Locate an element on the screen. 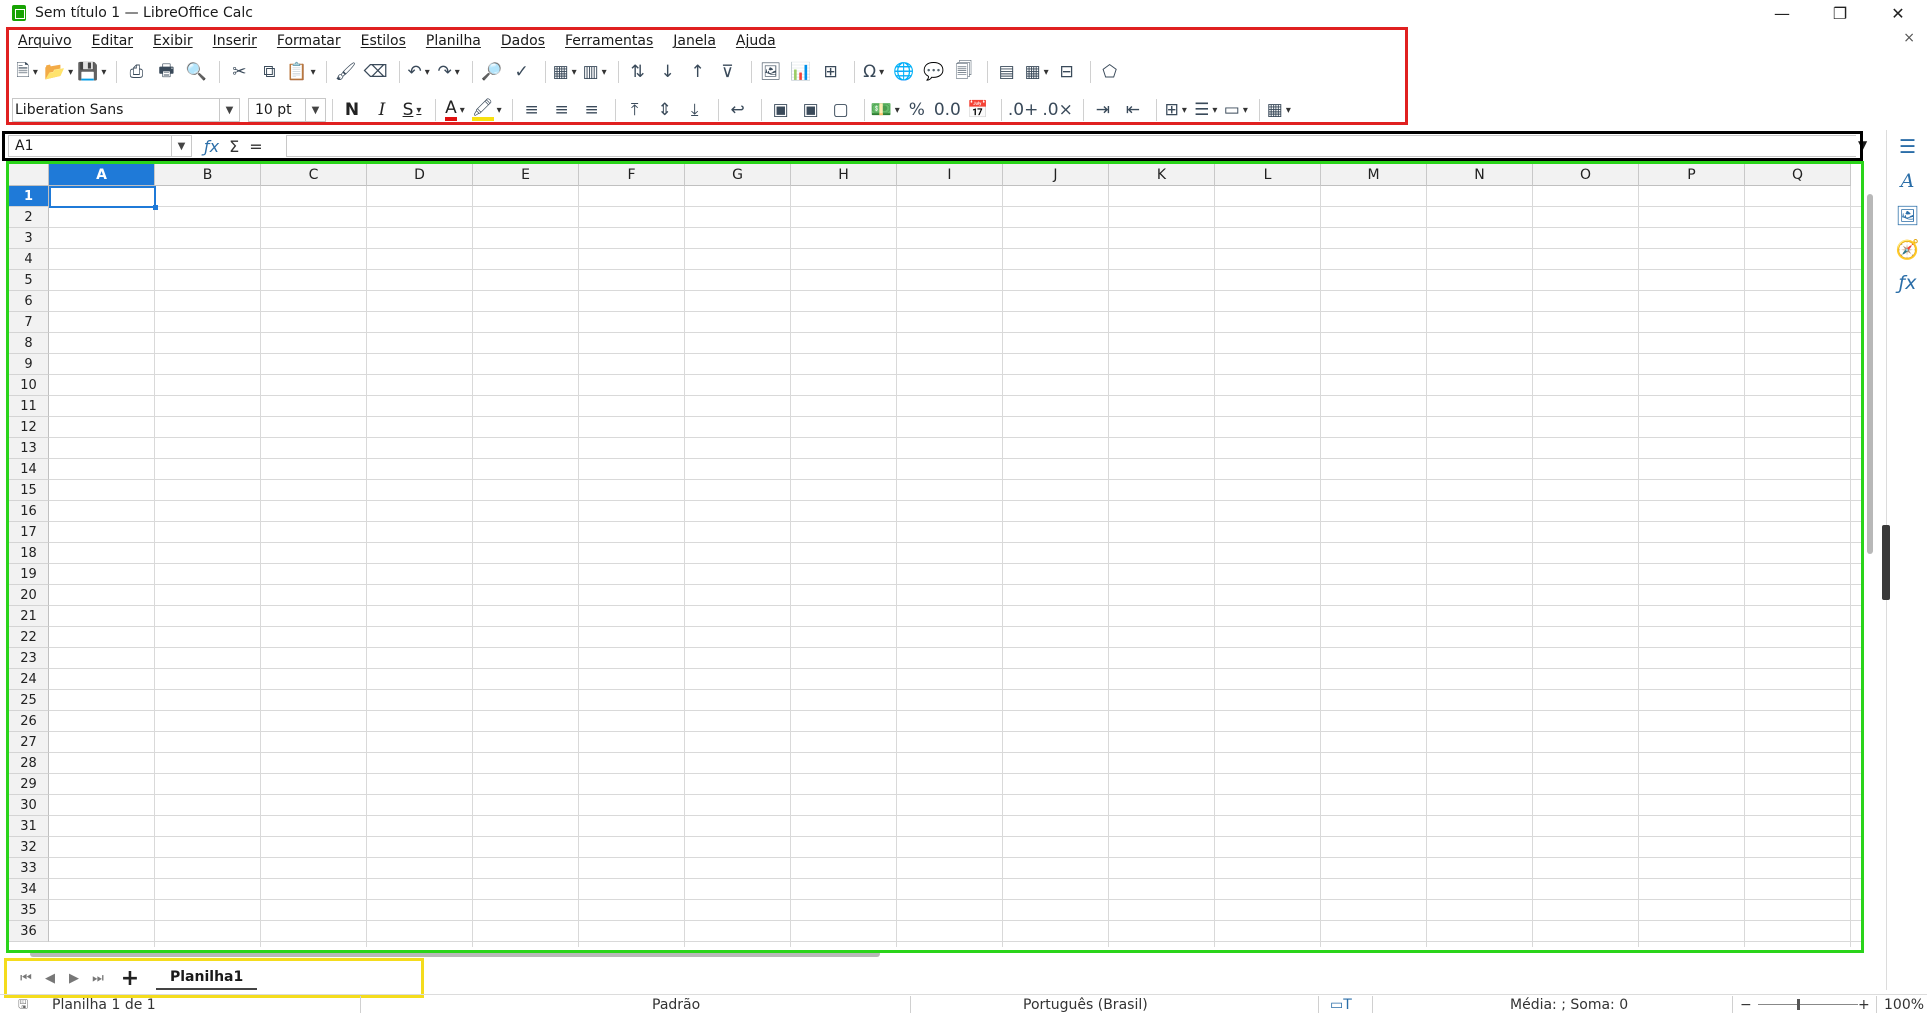  number-format-icon: 0.0 is located at coordinates (947, 110).